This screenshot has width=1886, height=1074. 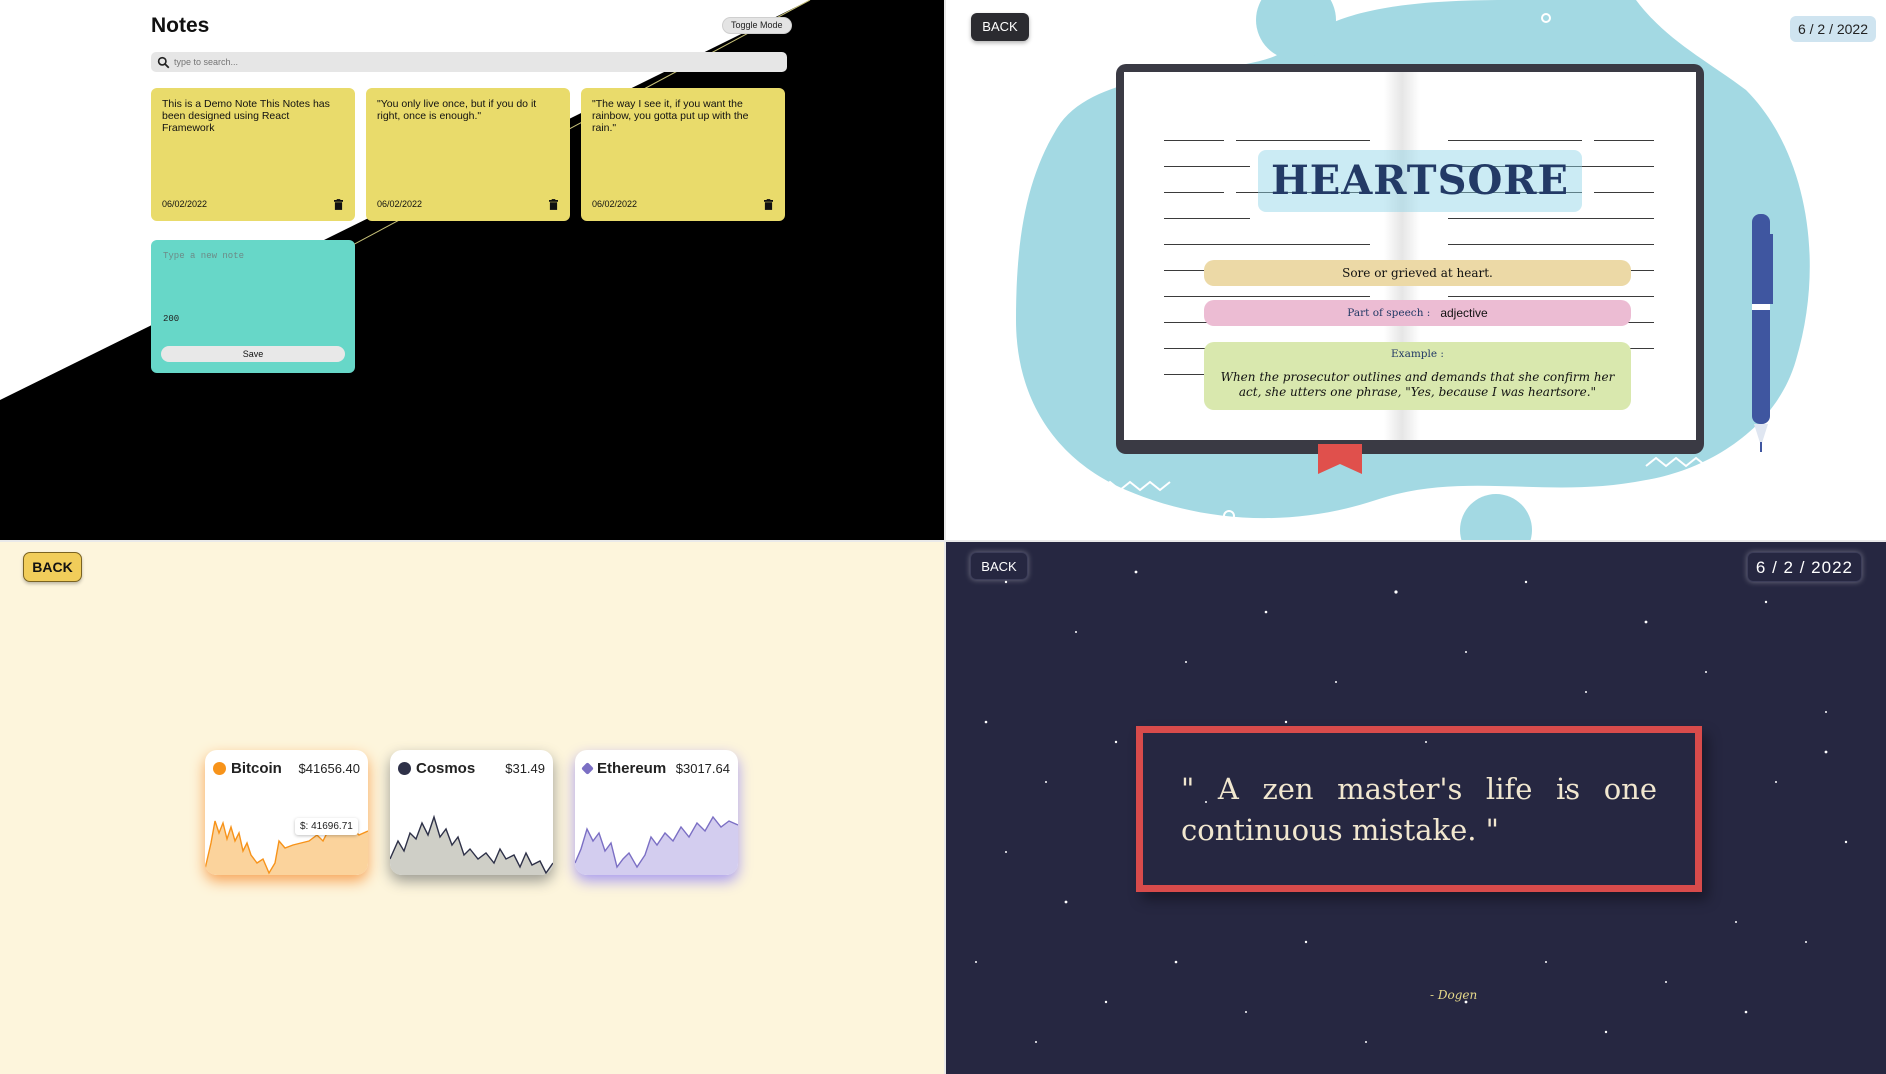 What do you see at coordinates (253, 354) in the screenshot?
I see `save-button: Save` at bounding box center [253, 354].